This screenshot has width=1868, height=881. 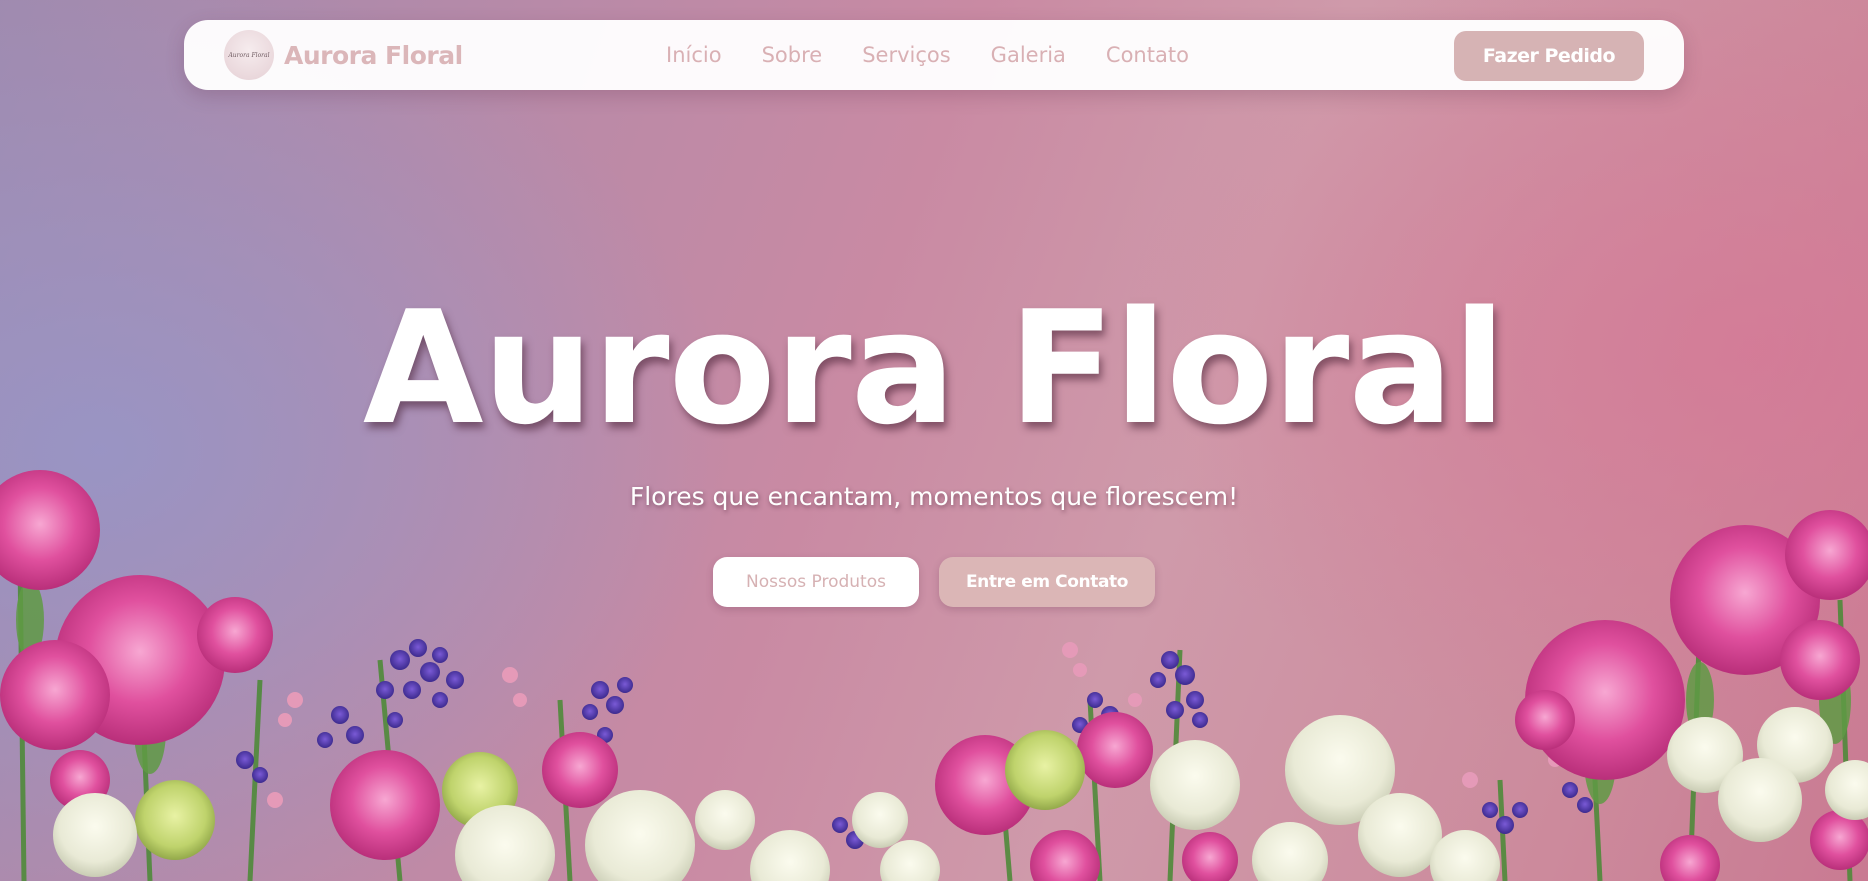 I want to click on nav-link-contato: Contato, so click(x=1147, y=55).